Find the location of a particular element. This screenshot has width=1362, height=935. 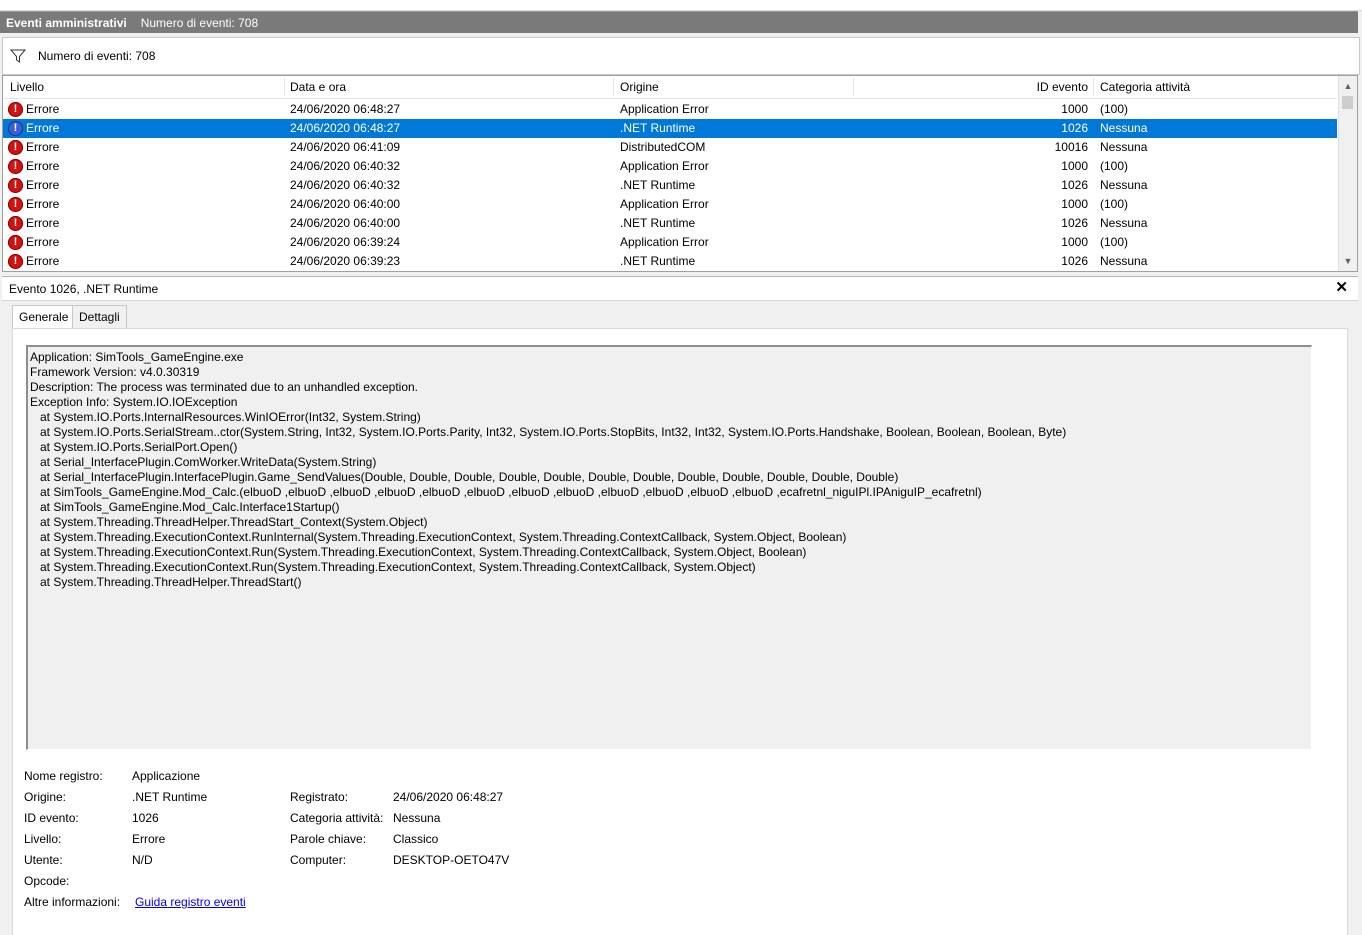

logged-label: Registrato: is located at coordinates (319, 797).